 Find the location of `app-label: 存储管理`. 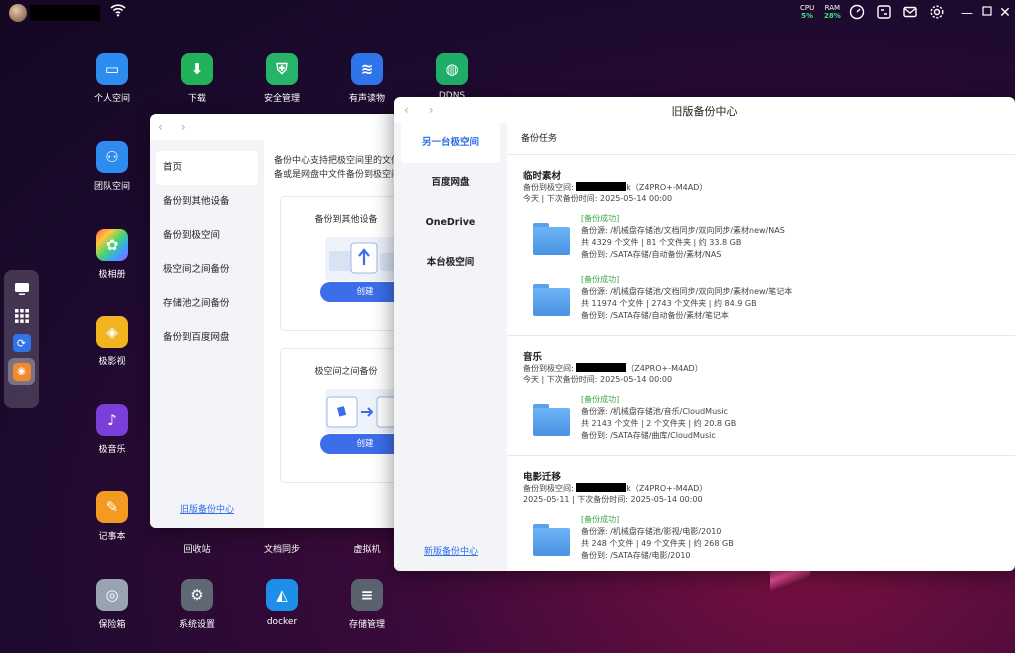

app-label: 存储管理 is located at coordinates (366, 625).